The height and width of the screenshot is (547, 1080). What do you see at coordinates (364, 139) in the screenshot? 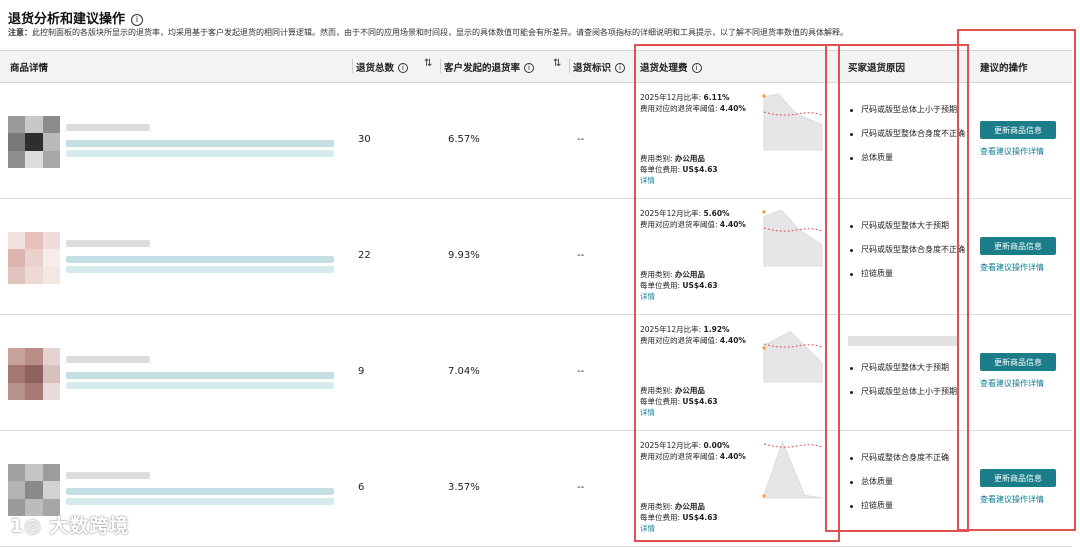
I see `returns-count: 30` at bounding box center [364, 139].